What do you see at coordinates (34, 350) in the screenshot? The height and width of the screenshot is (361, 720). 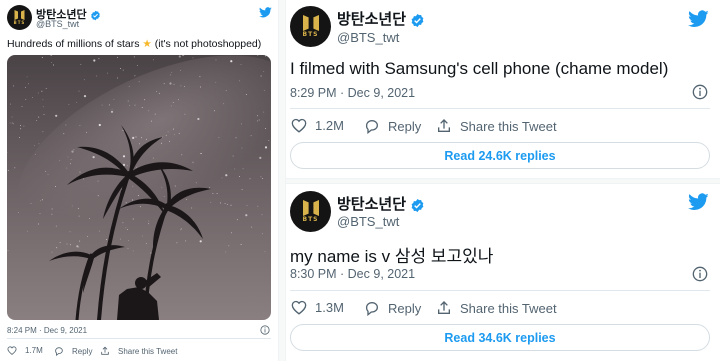 I see `like-count: 1.7M` at bounding box center [34, 350].